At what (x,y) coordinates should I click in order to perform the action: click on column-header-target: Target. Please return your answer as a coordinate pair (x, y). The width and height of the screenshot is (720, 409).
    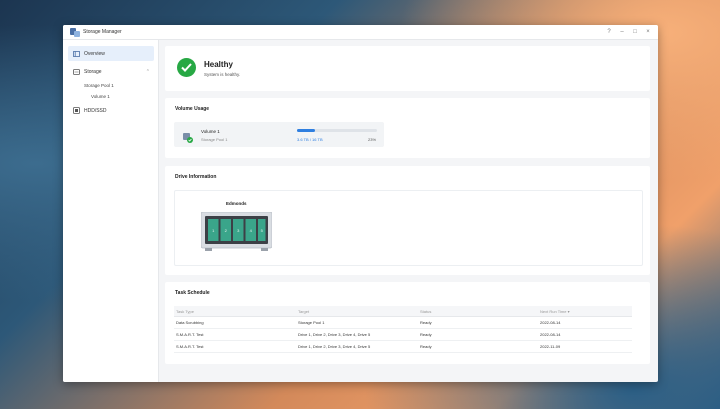
    Looking at the image, I should click on (357, 311).